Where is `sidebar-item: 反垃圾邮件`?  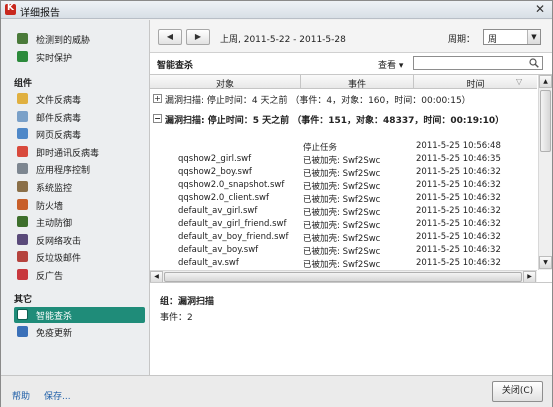
sidebar-item: 反垃圾邮件 is located at coordinates (79, 257).